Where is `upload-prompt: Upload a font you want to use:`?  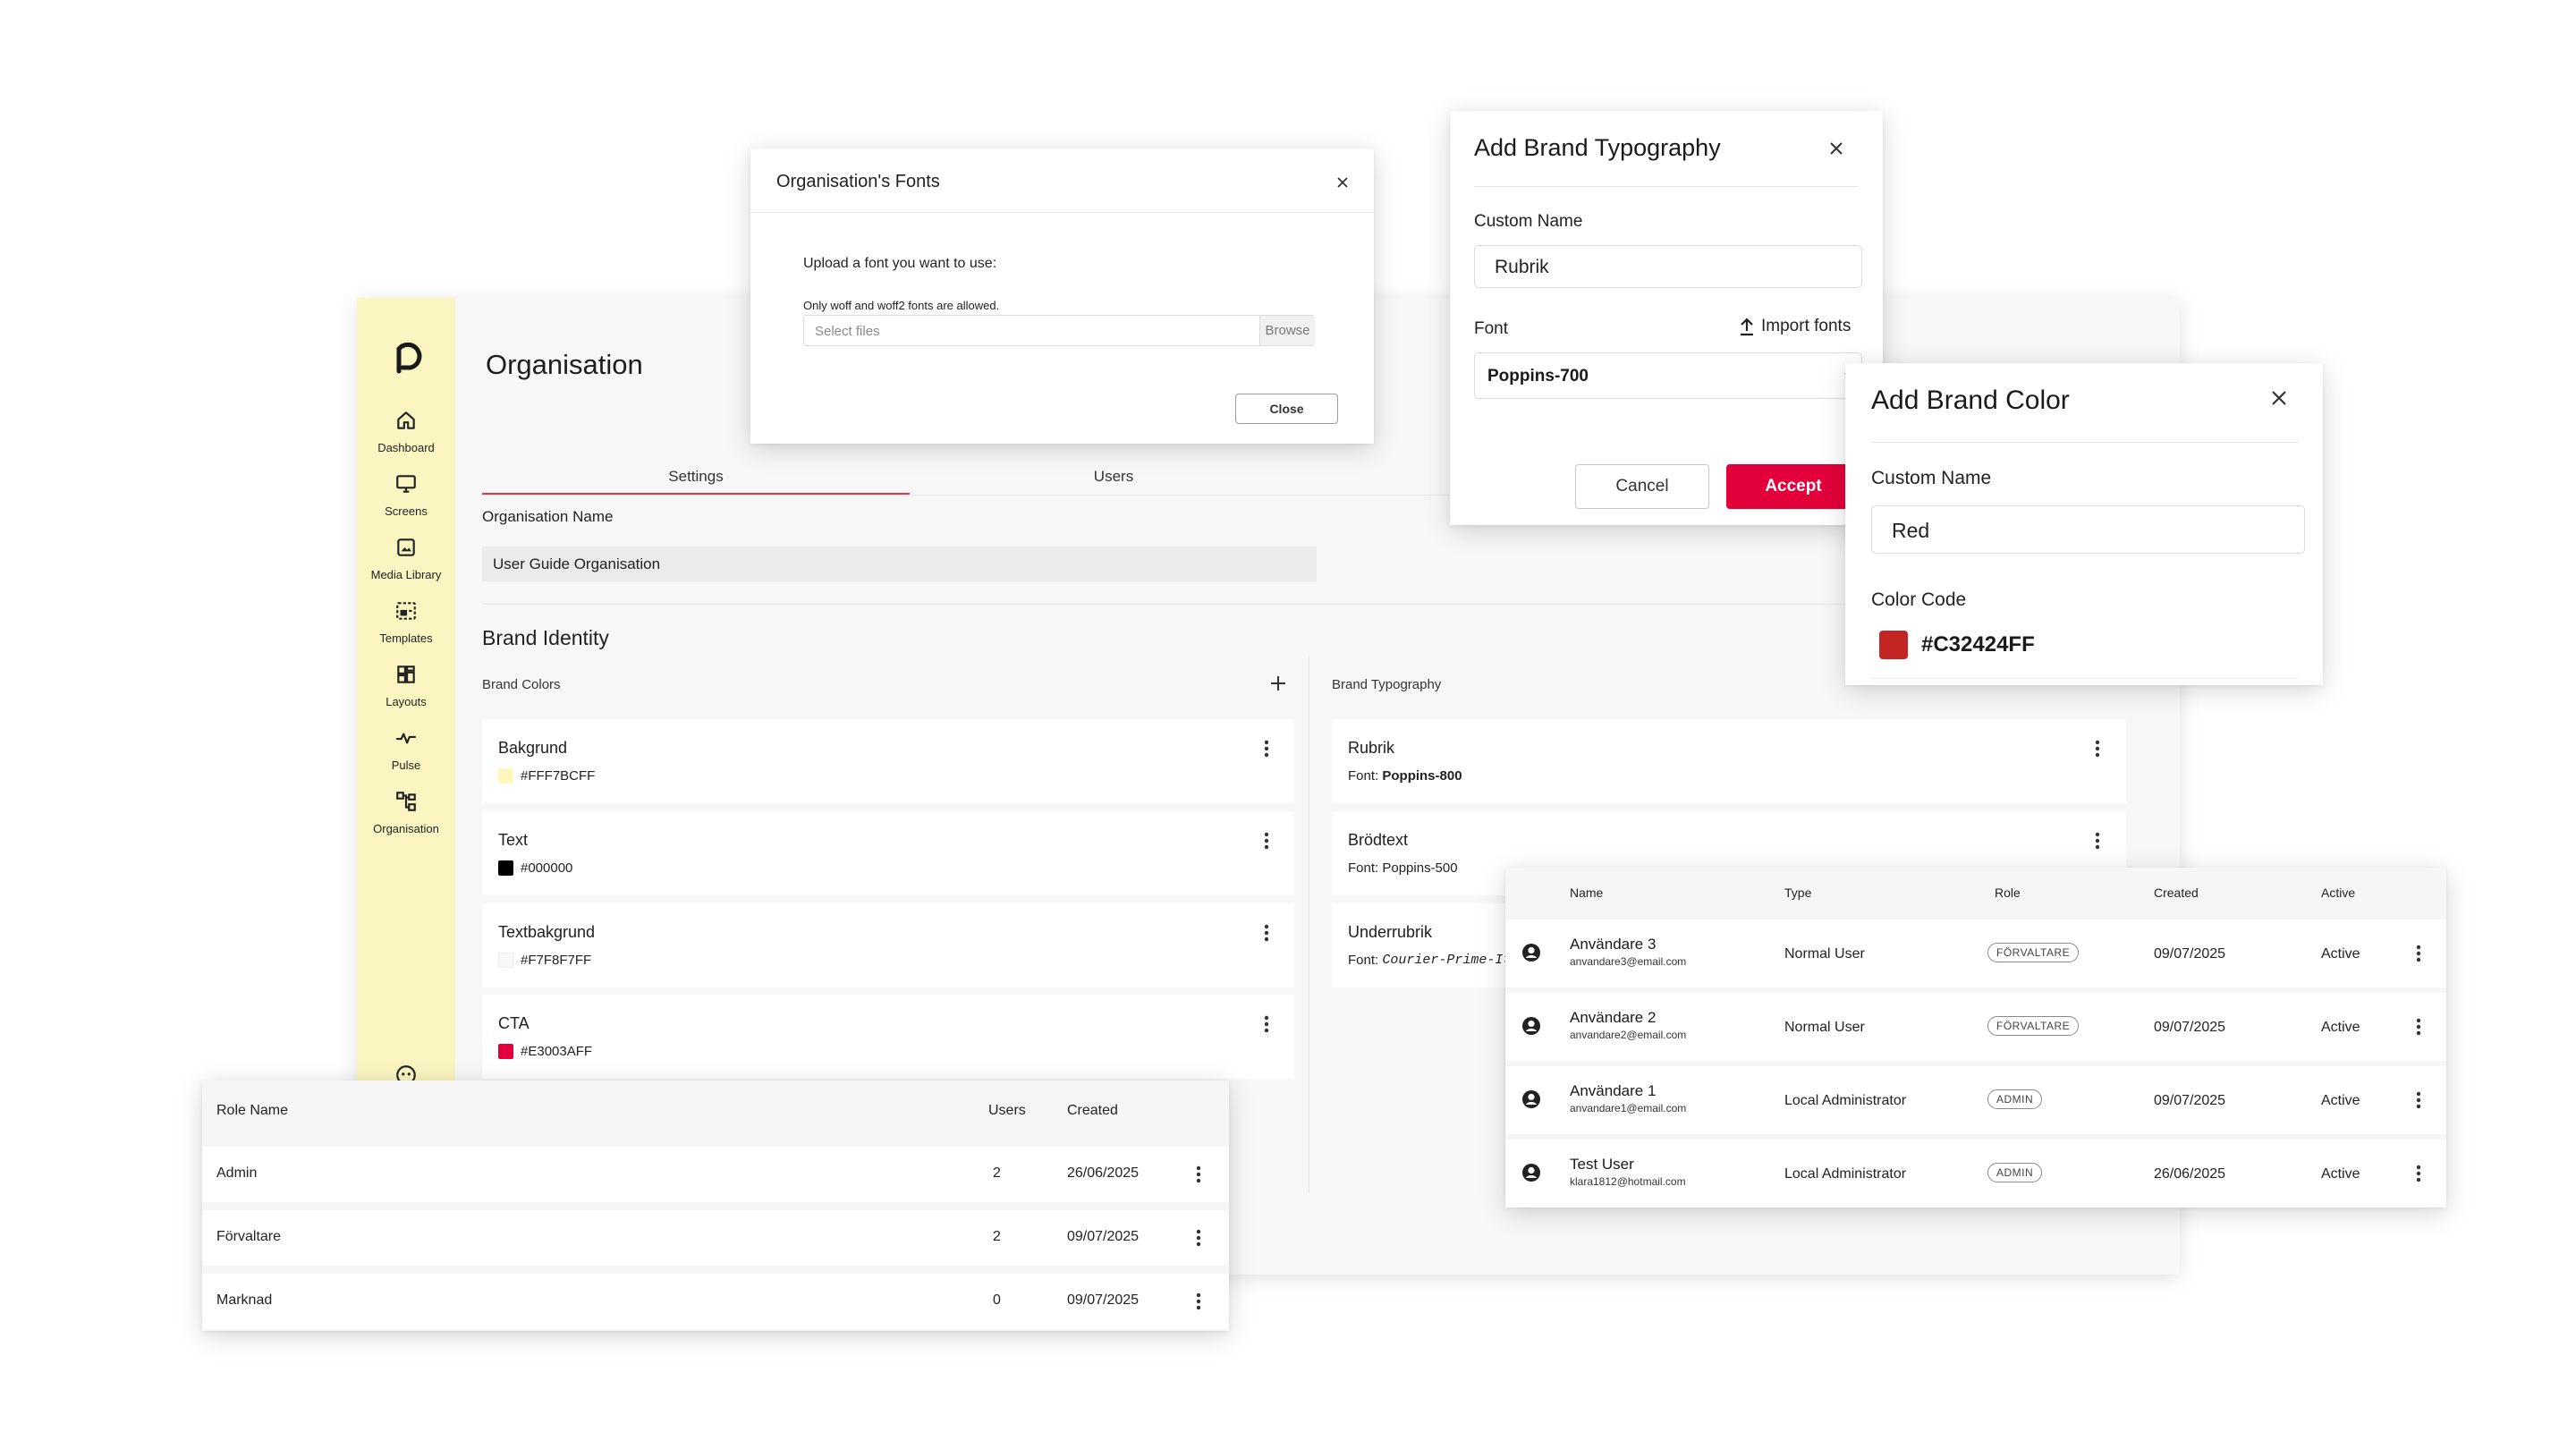 upload-prompt: Upload a font you want to use: is located at coordinates (900, 263).